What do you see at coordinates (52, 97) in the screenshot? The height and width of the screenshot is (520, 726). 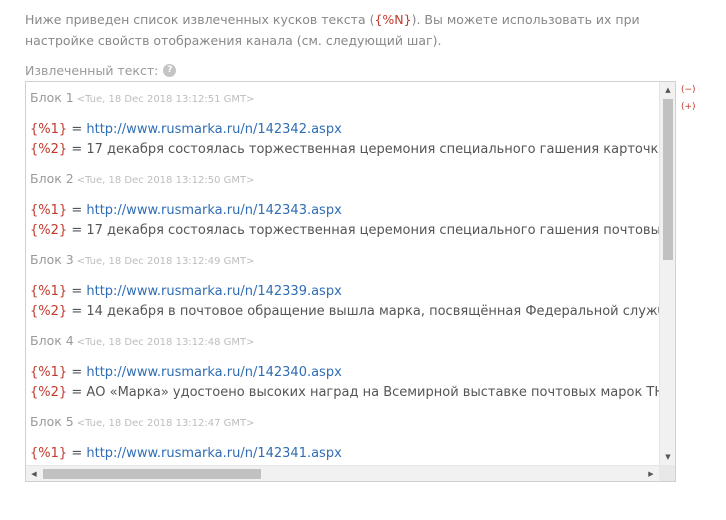 I see `block-title: Блок 1` at bounding box center [52, 97].